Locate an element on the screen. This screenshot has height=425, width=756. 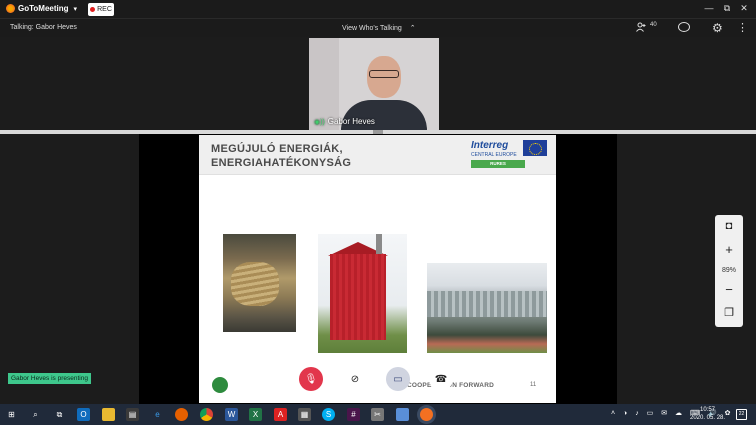
minimize-button: — is located at coordinates (709, 8).